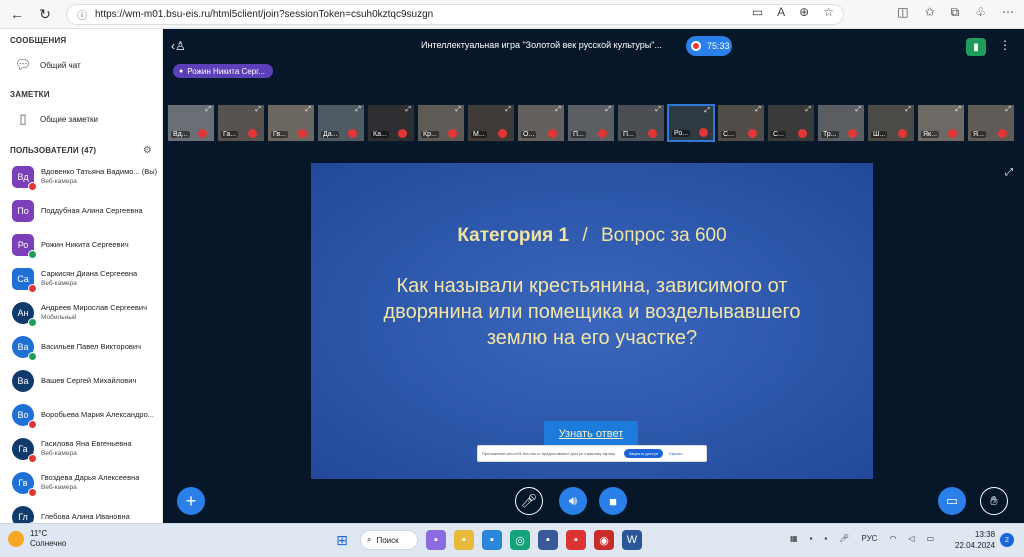 Image resolution: width=1024 pixels, height=557 pixels. I want to click on shared-notes-link: ▯ Общие заметки, so click(81, 119).